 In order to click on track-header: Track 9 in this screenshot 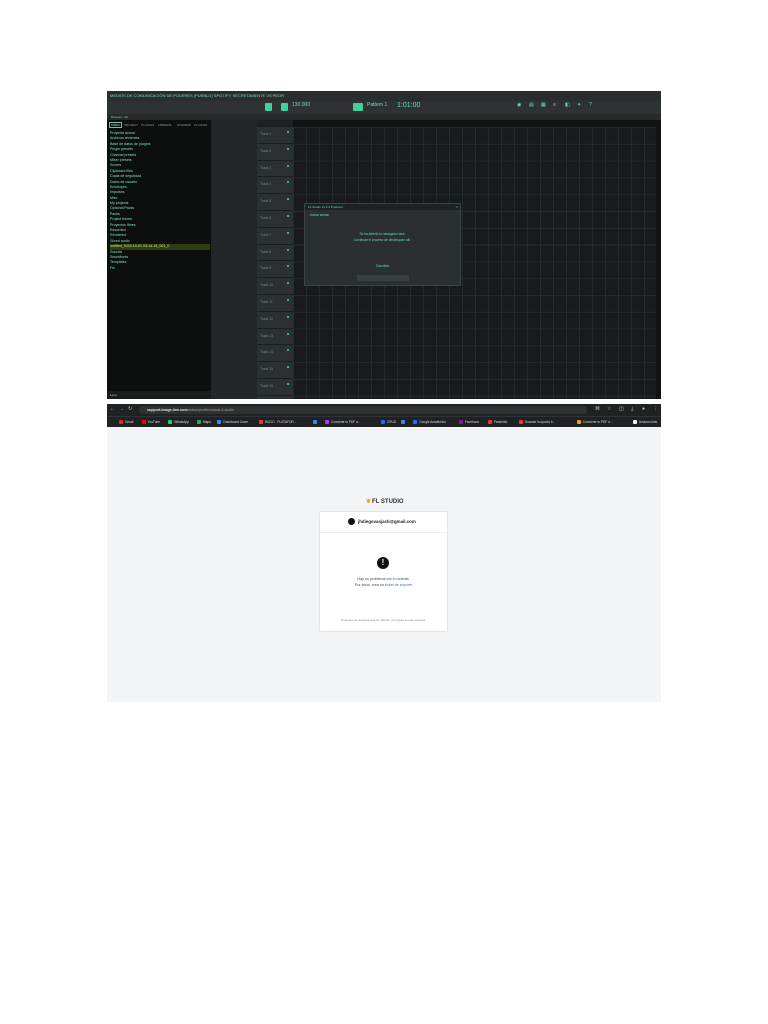, I will do `click(275, 270)`.